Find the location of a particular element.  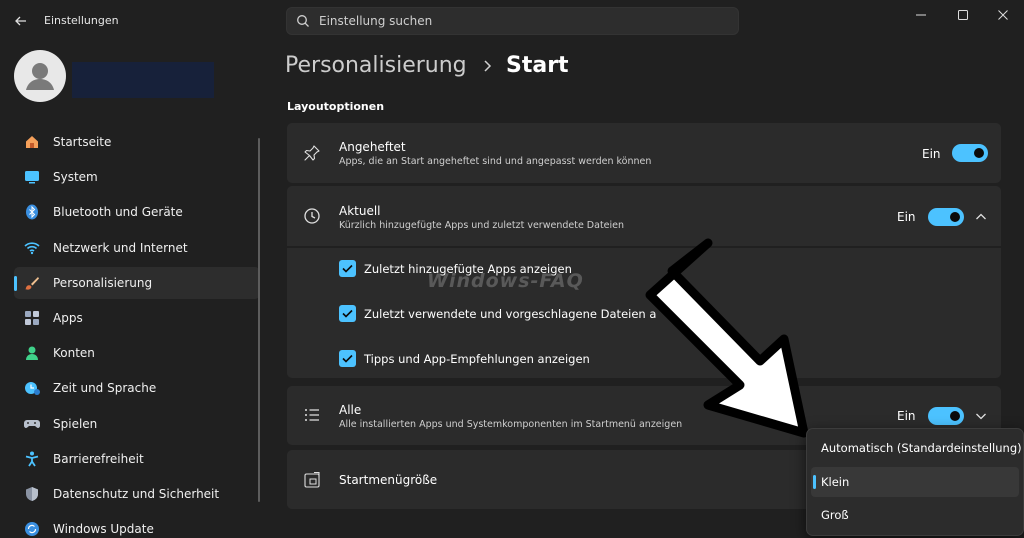

sidebar-item-zeit-sprache: Zeit und Sprache is located at coordinates (137, 388).